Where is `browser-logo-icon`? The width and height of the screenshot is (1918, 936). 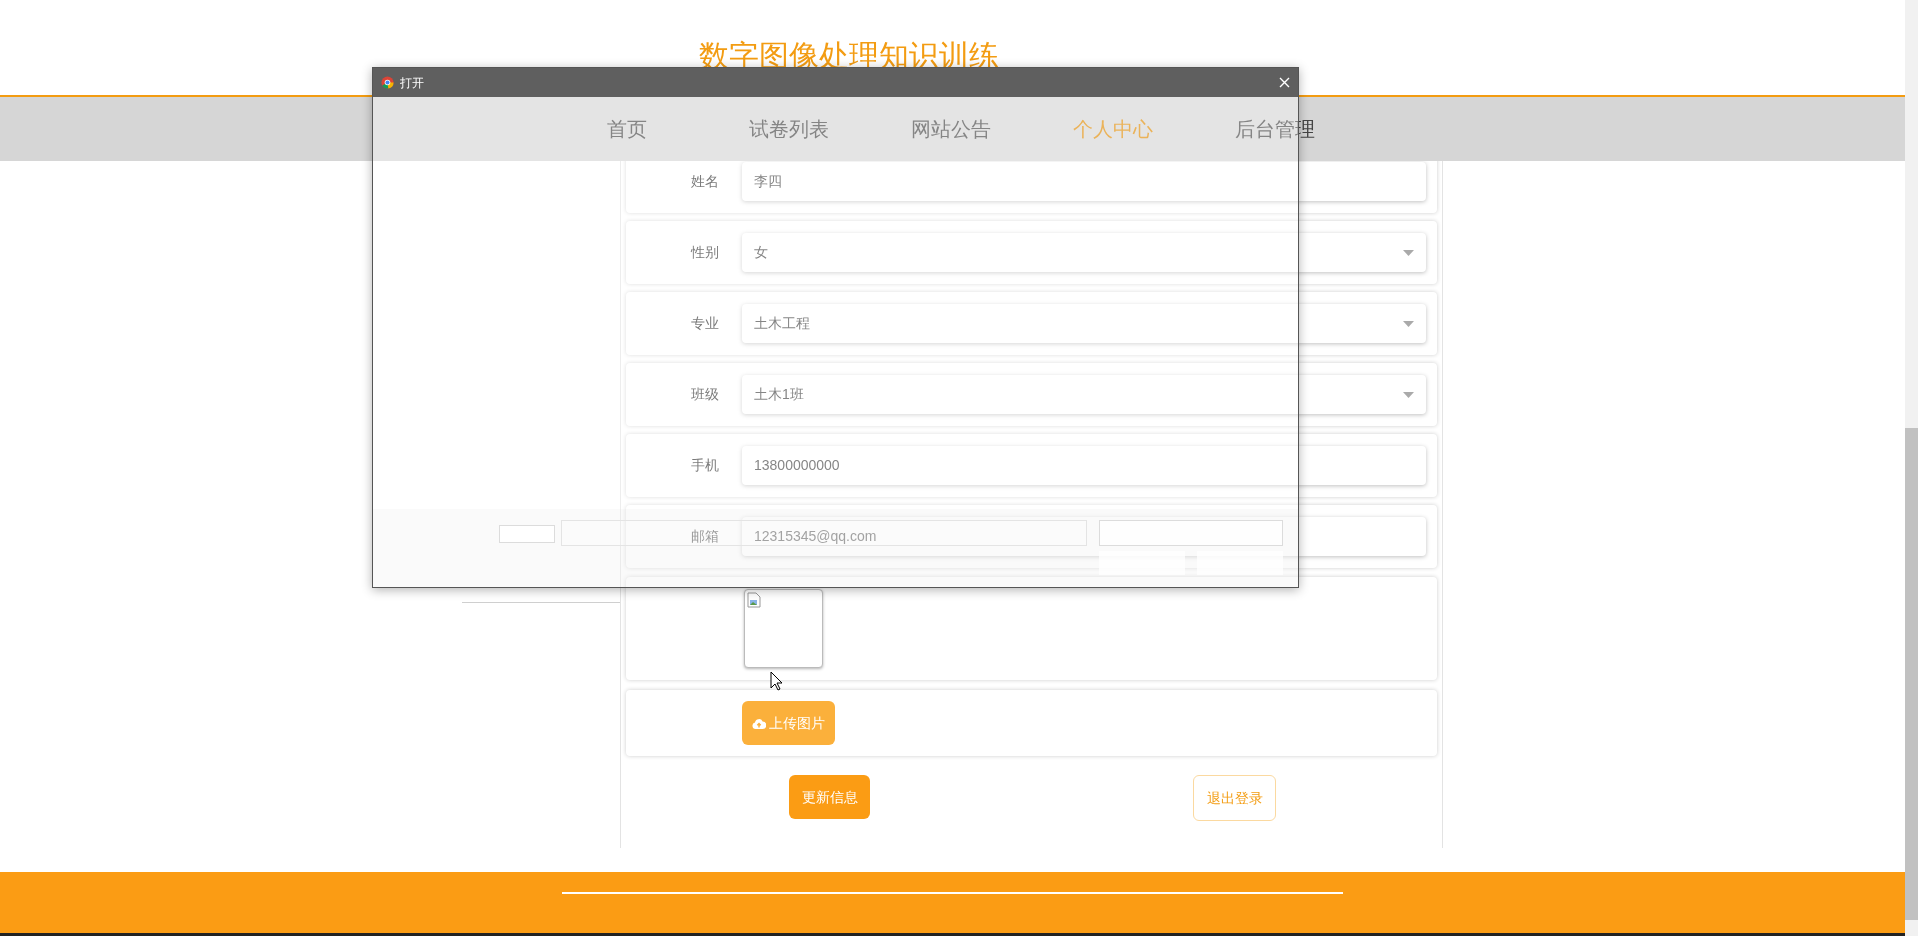
browser-logo-icon is located at coordinates (387, 82).